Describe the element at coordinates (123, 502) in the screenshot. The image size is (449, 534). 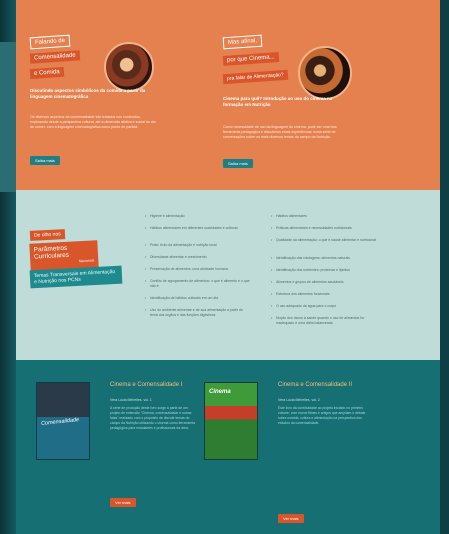
I see `book1-ver-mais-button: Ver mais` at that location.